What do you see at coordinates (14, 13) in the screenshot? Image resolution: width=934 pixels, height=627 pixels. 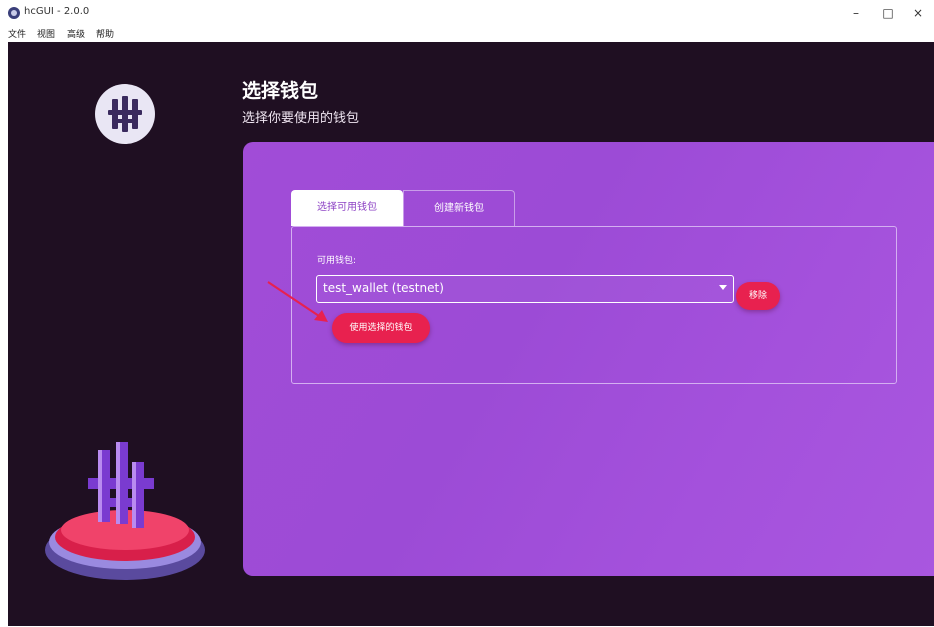 I see `app-icon` at bounding box center [14, 13].